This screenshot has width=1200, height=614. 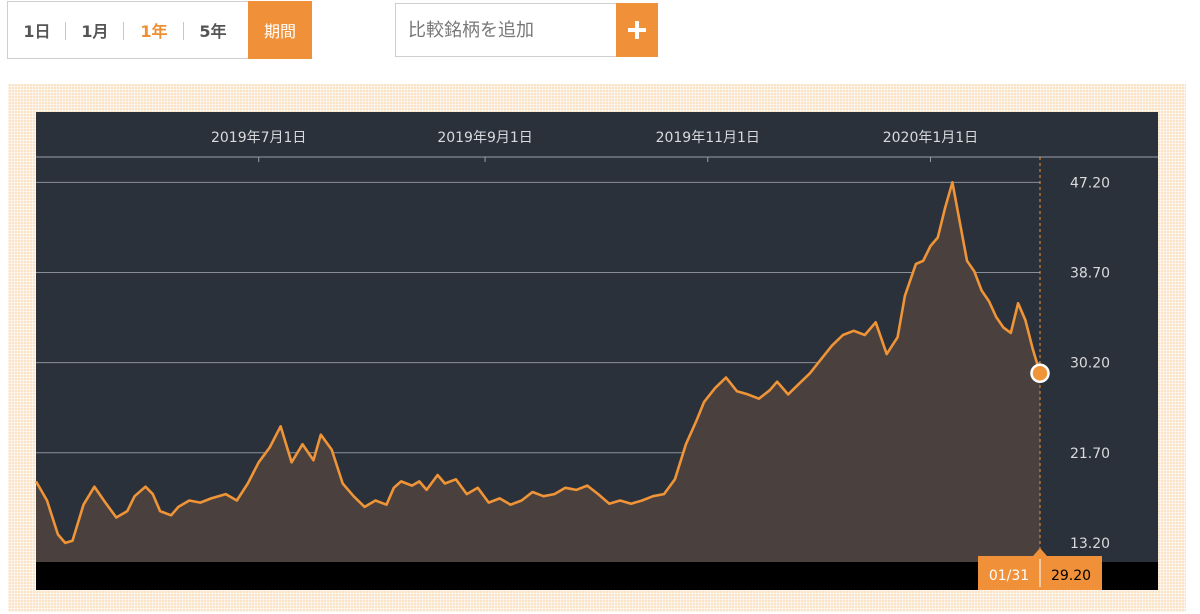 I want to click on y-tick-label: 13.20, so click(x=1090, y=544).